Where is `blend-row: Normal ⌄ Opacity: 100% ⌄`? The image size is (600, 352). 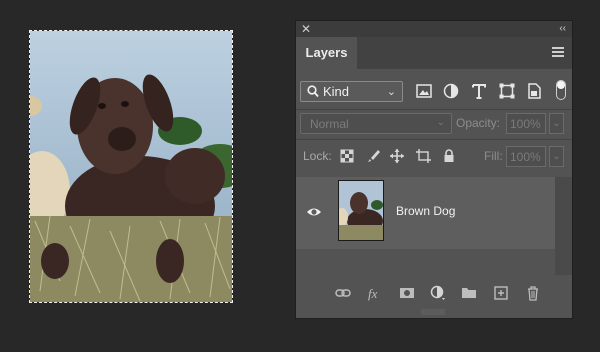 blend-row: Normal ⌄ Opacity: 100% ⌄ is located at coordinates (434, 124).